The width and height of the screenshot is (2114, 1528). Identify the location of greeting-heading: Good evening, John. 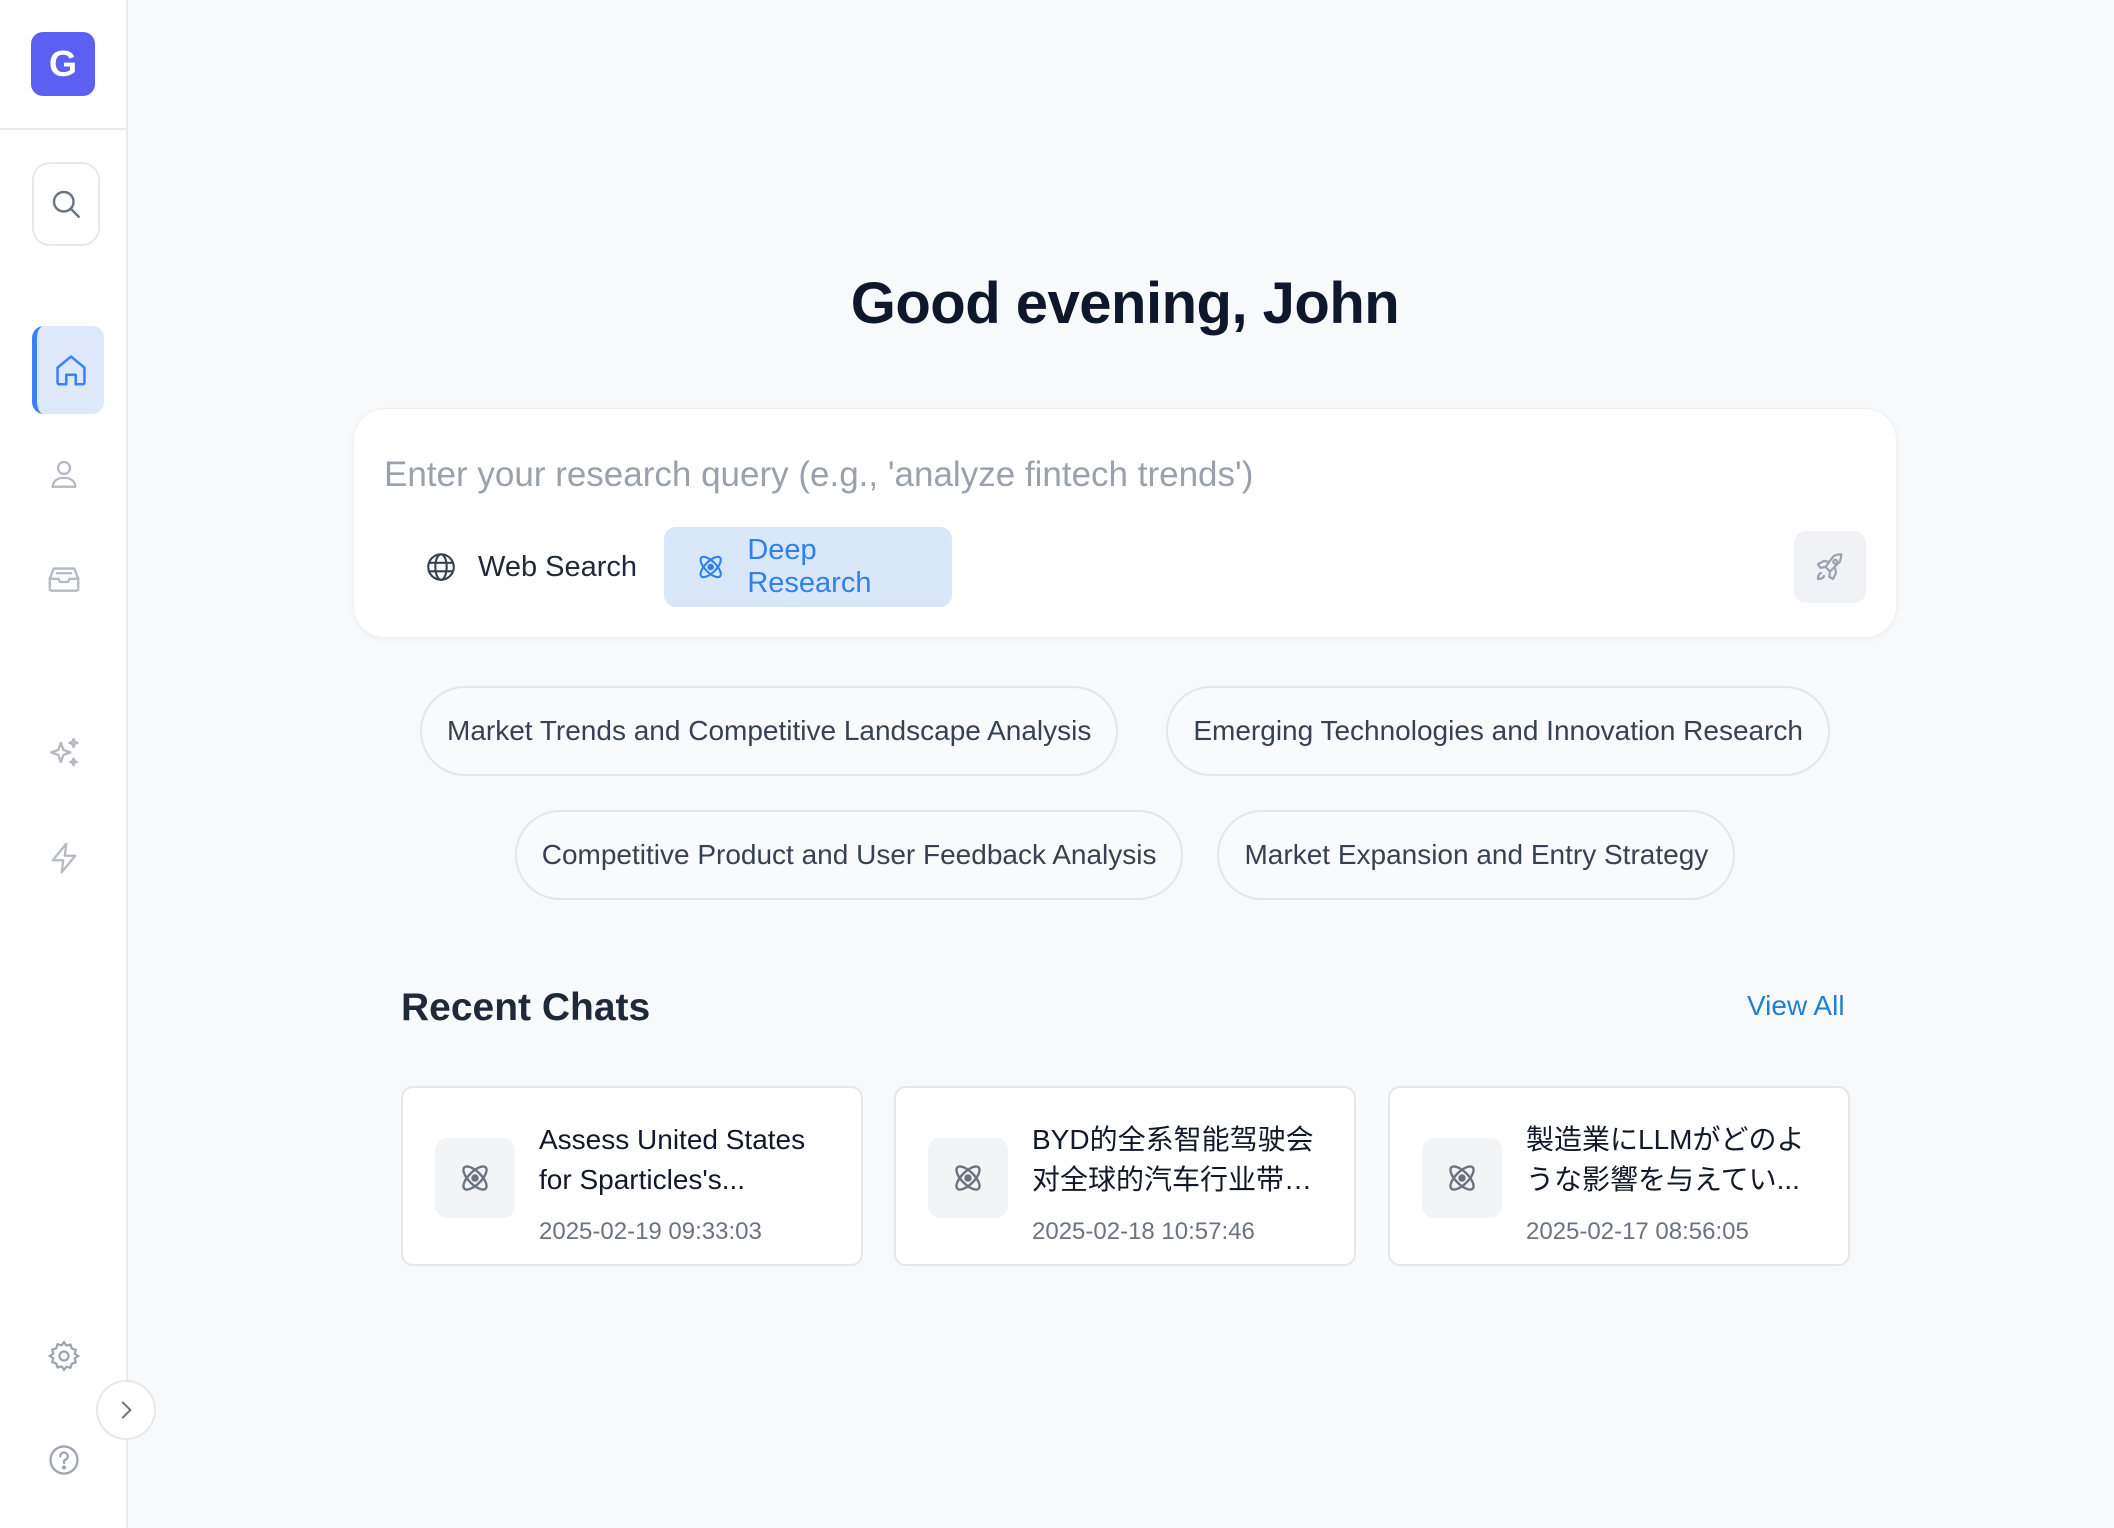
(1125, 303).